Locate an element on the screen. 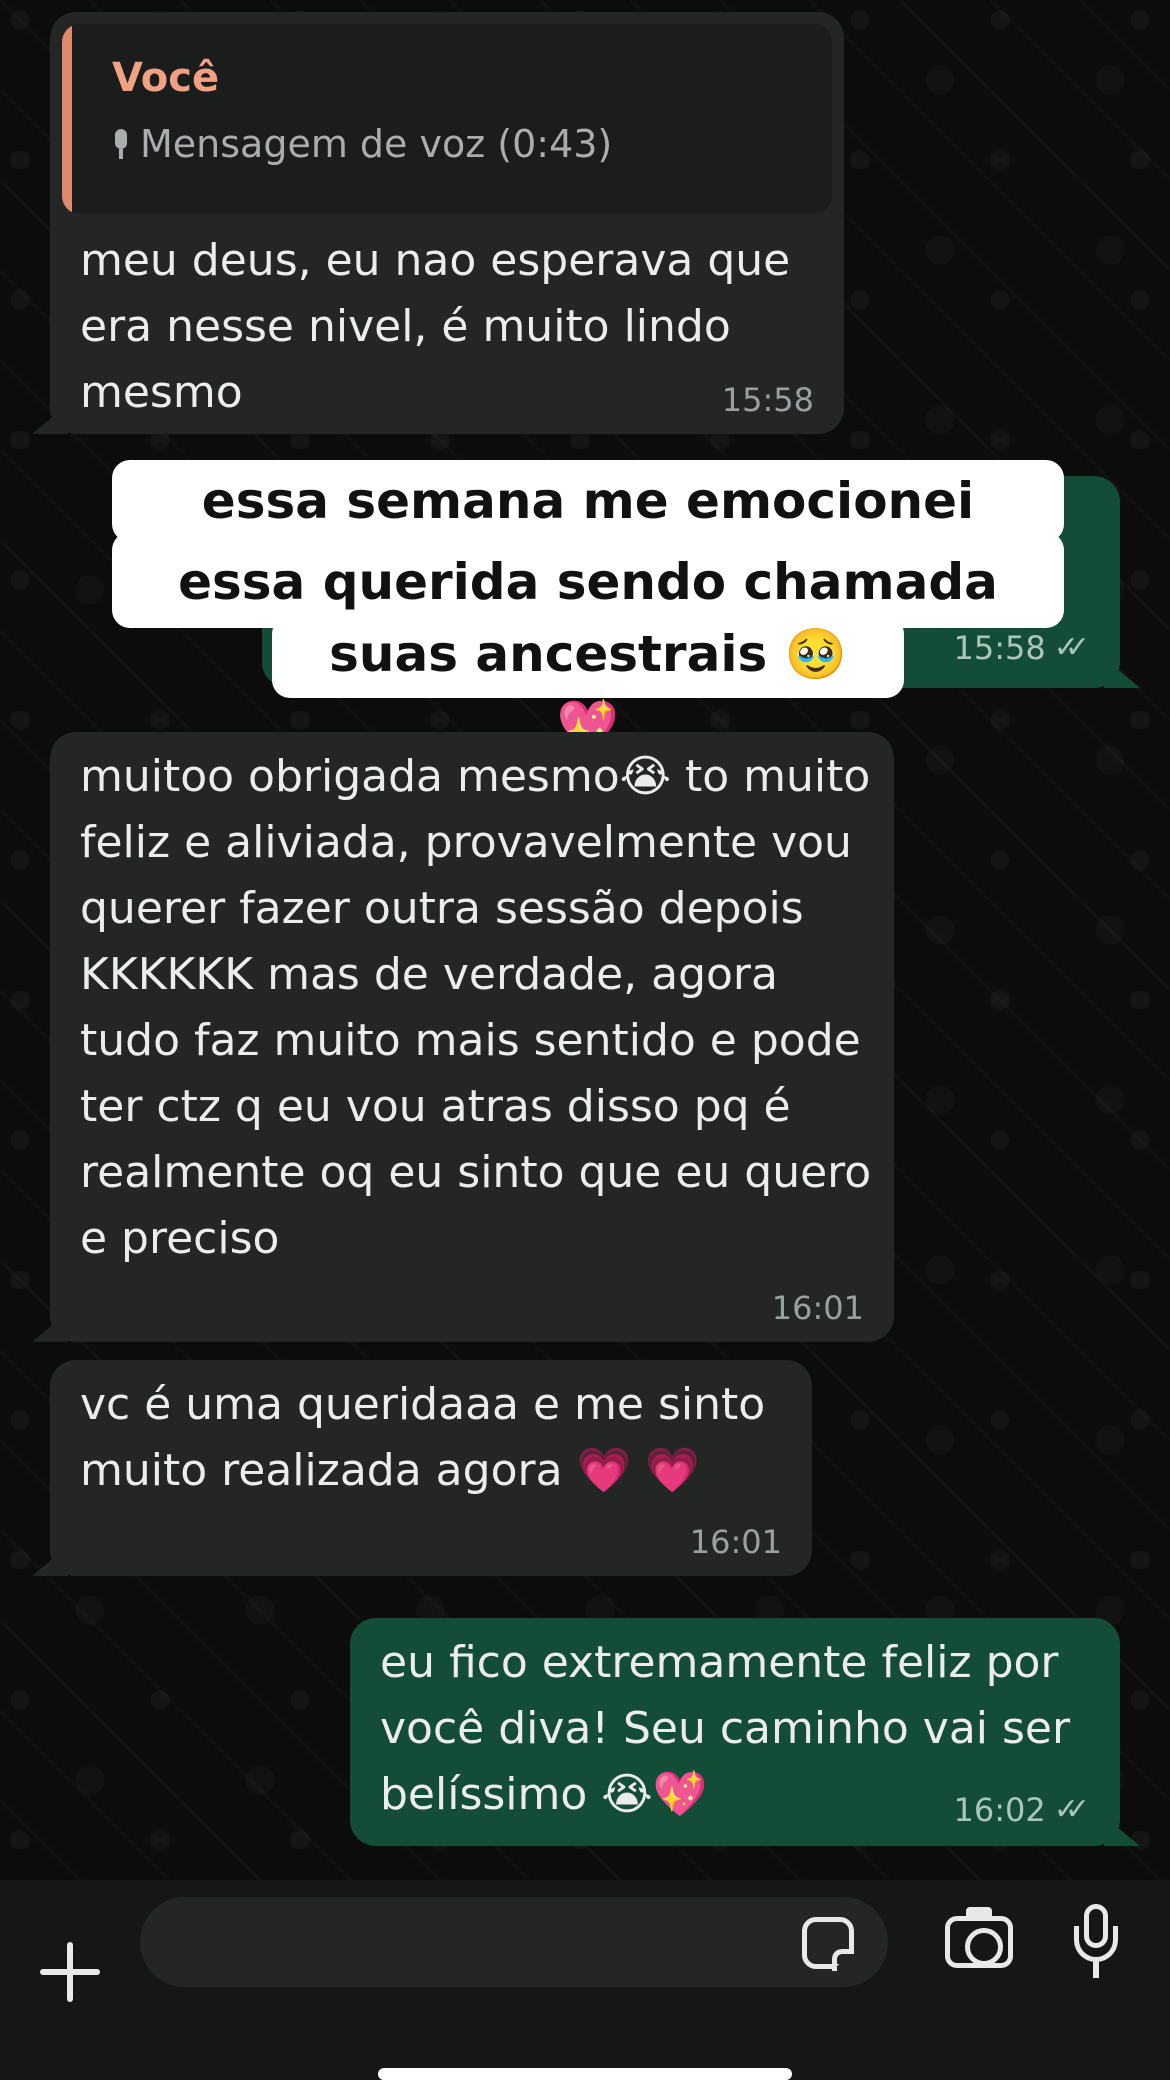  mic-icon is located at coordinates (1096, 1942).